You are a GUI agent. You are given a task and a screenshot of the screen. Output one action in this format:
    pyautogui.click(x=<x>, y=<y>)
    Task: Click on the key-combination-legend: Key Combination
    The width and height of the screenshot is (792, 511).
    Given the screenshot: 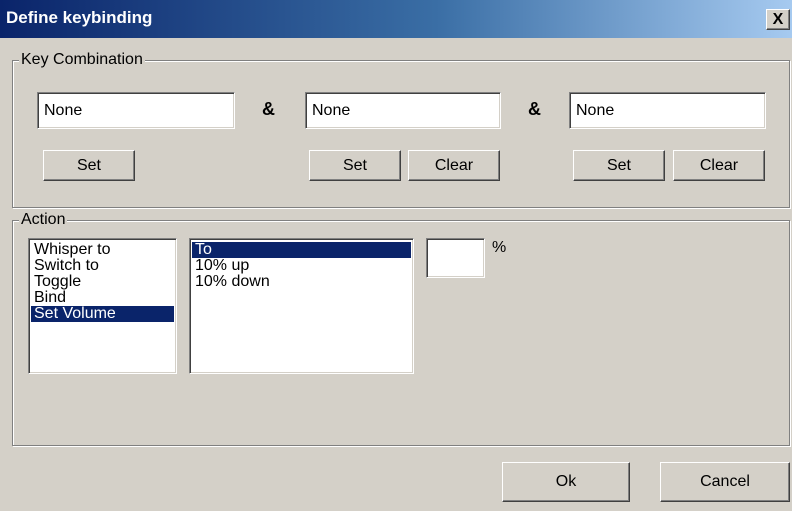 What is the action you would take?
    pyautogui.click(x=82, y=60)
    